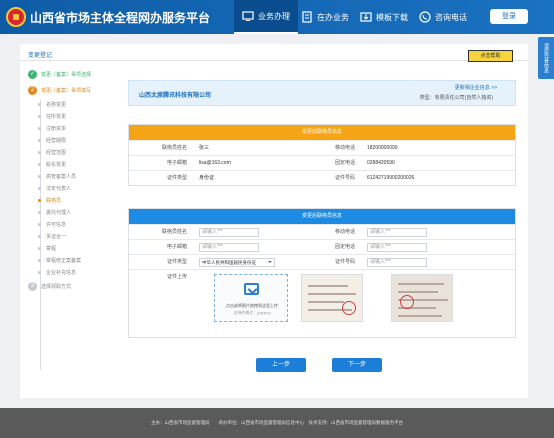 Image resolution: width=554 pixels, height=438 pixels. I want to click on step-2: 2 变更（备案）事项填写, so click(63, 90).